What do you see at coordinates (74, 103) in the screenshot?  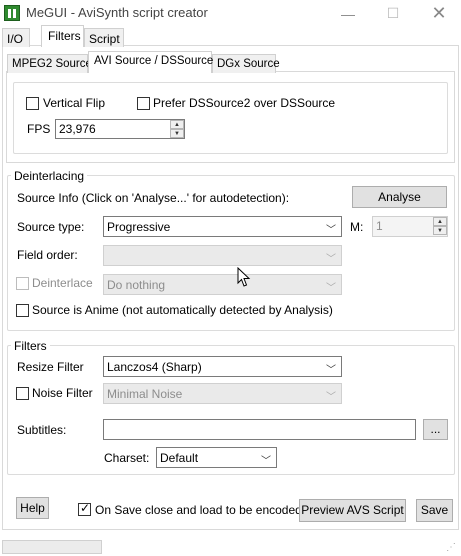 I see `vertical-flip-label: Vertical Flip` at bounding box center [74, 103].